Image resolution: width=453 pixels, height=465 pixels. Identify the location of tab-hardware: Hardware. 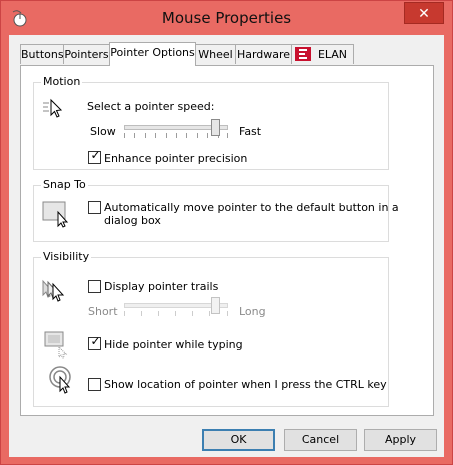
(263, 54).